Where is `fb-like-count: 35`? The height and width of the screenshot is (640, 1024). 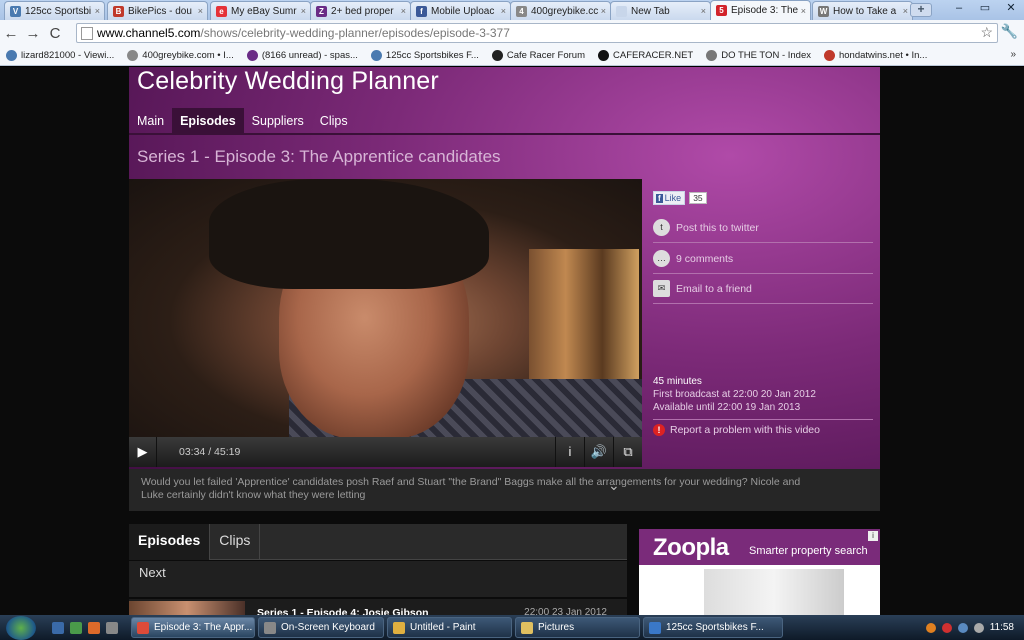
fb-like-count: 35 is located at coordinates (698, 198).